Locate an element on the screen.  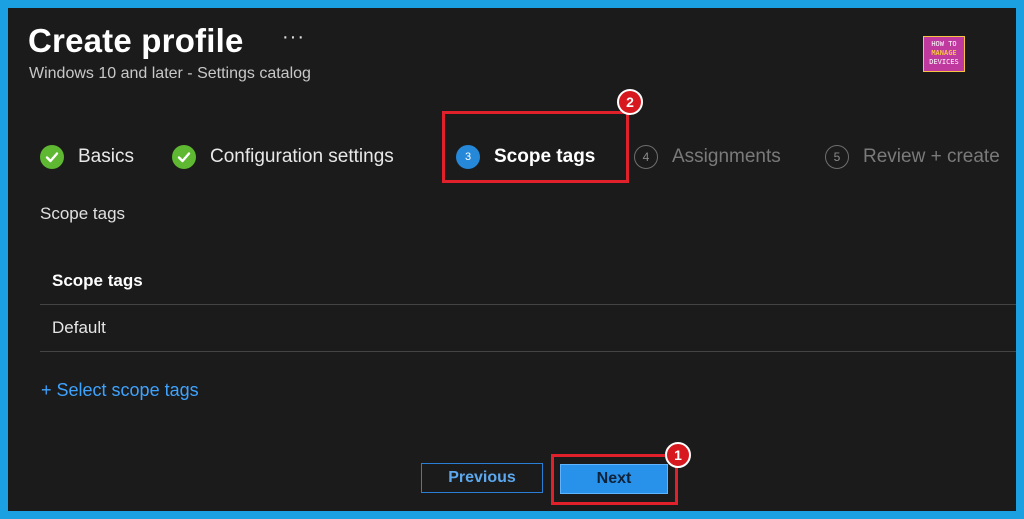
highlight-box-next is located at coordinates (614, 479).